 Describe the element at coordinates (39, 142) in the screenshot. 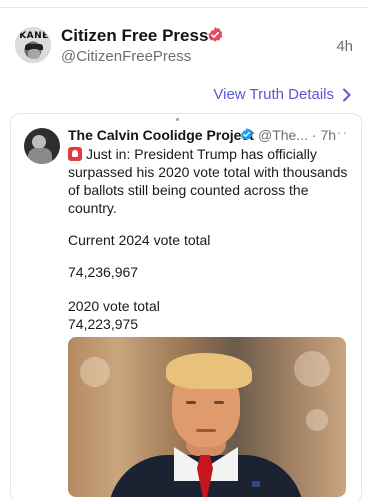

I see `avatar-figure-head` at that location.